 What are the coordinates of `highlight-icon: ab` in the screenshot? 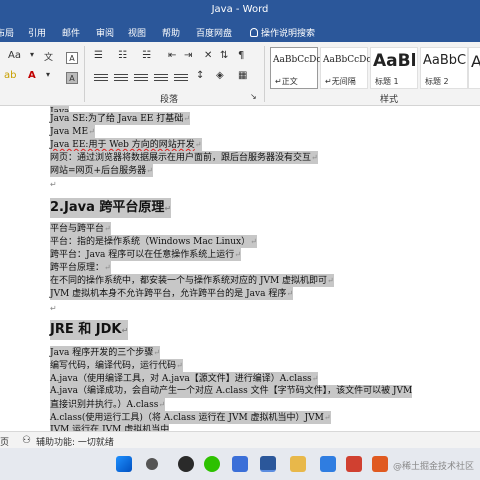 It's located at (10, 75).